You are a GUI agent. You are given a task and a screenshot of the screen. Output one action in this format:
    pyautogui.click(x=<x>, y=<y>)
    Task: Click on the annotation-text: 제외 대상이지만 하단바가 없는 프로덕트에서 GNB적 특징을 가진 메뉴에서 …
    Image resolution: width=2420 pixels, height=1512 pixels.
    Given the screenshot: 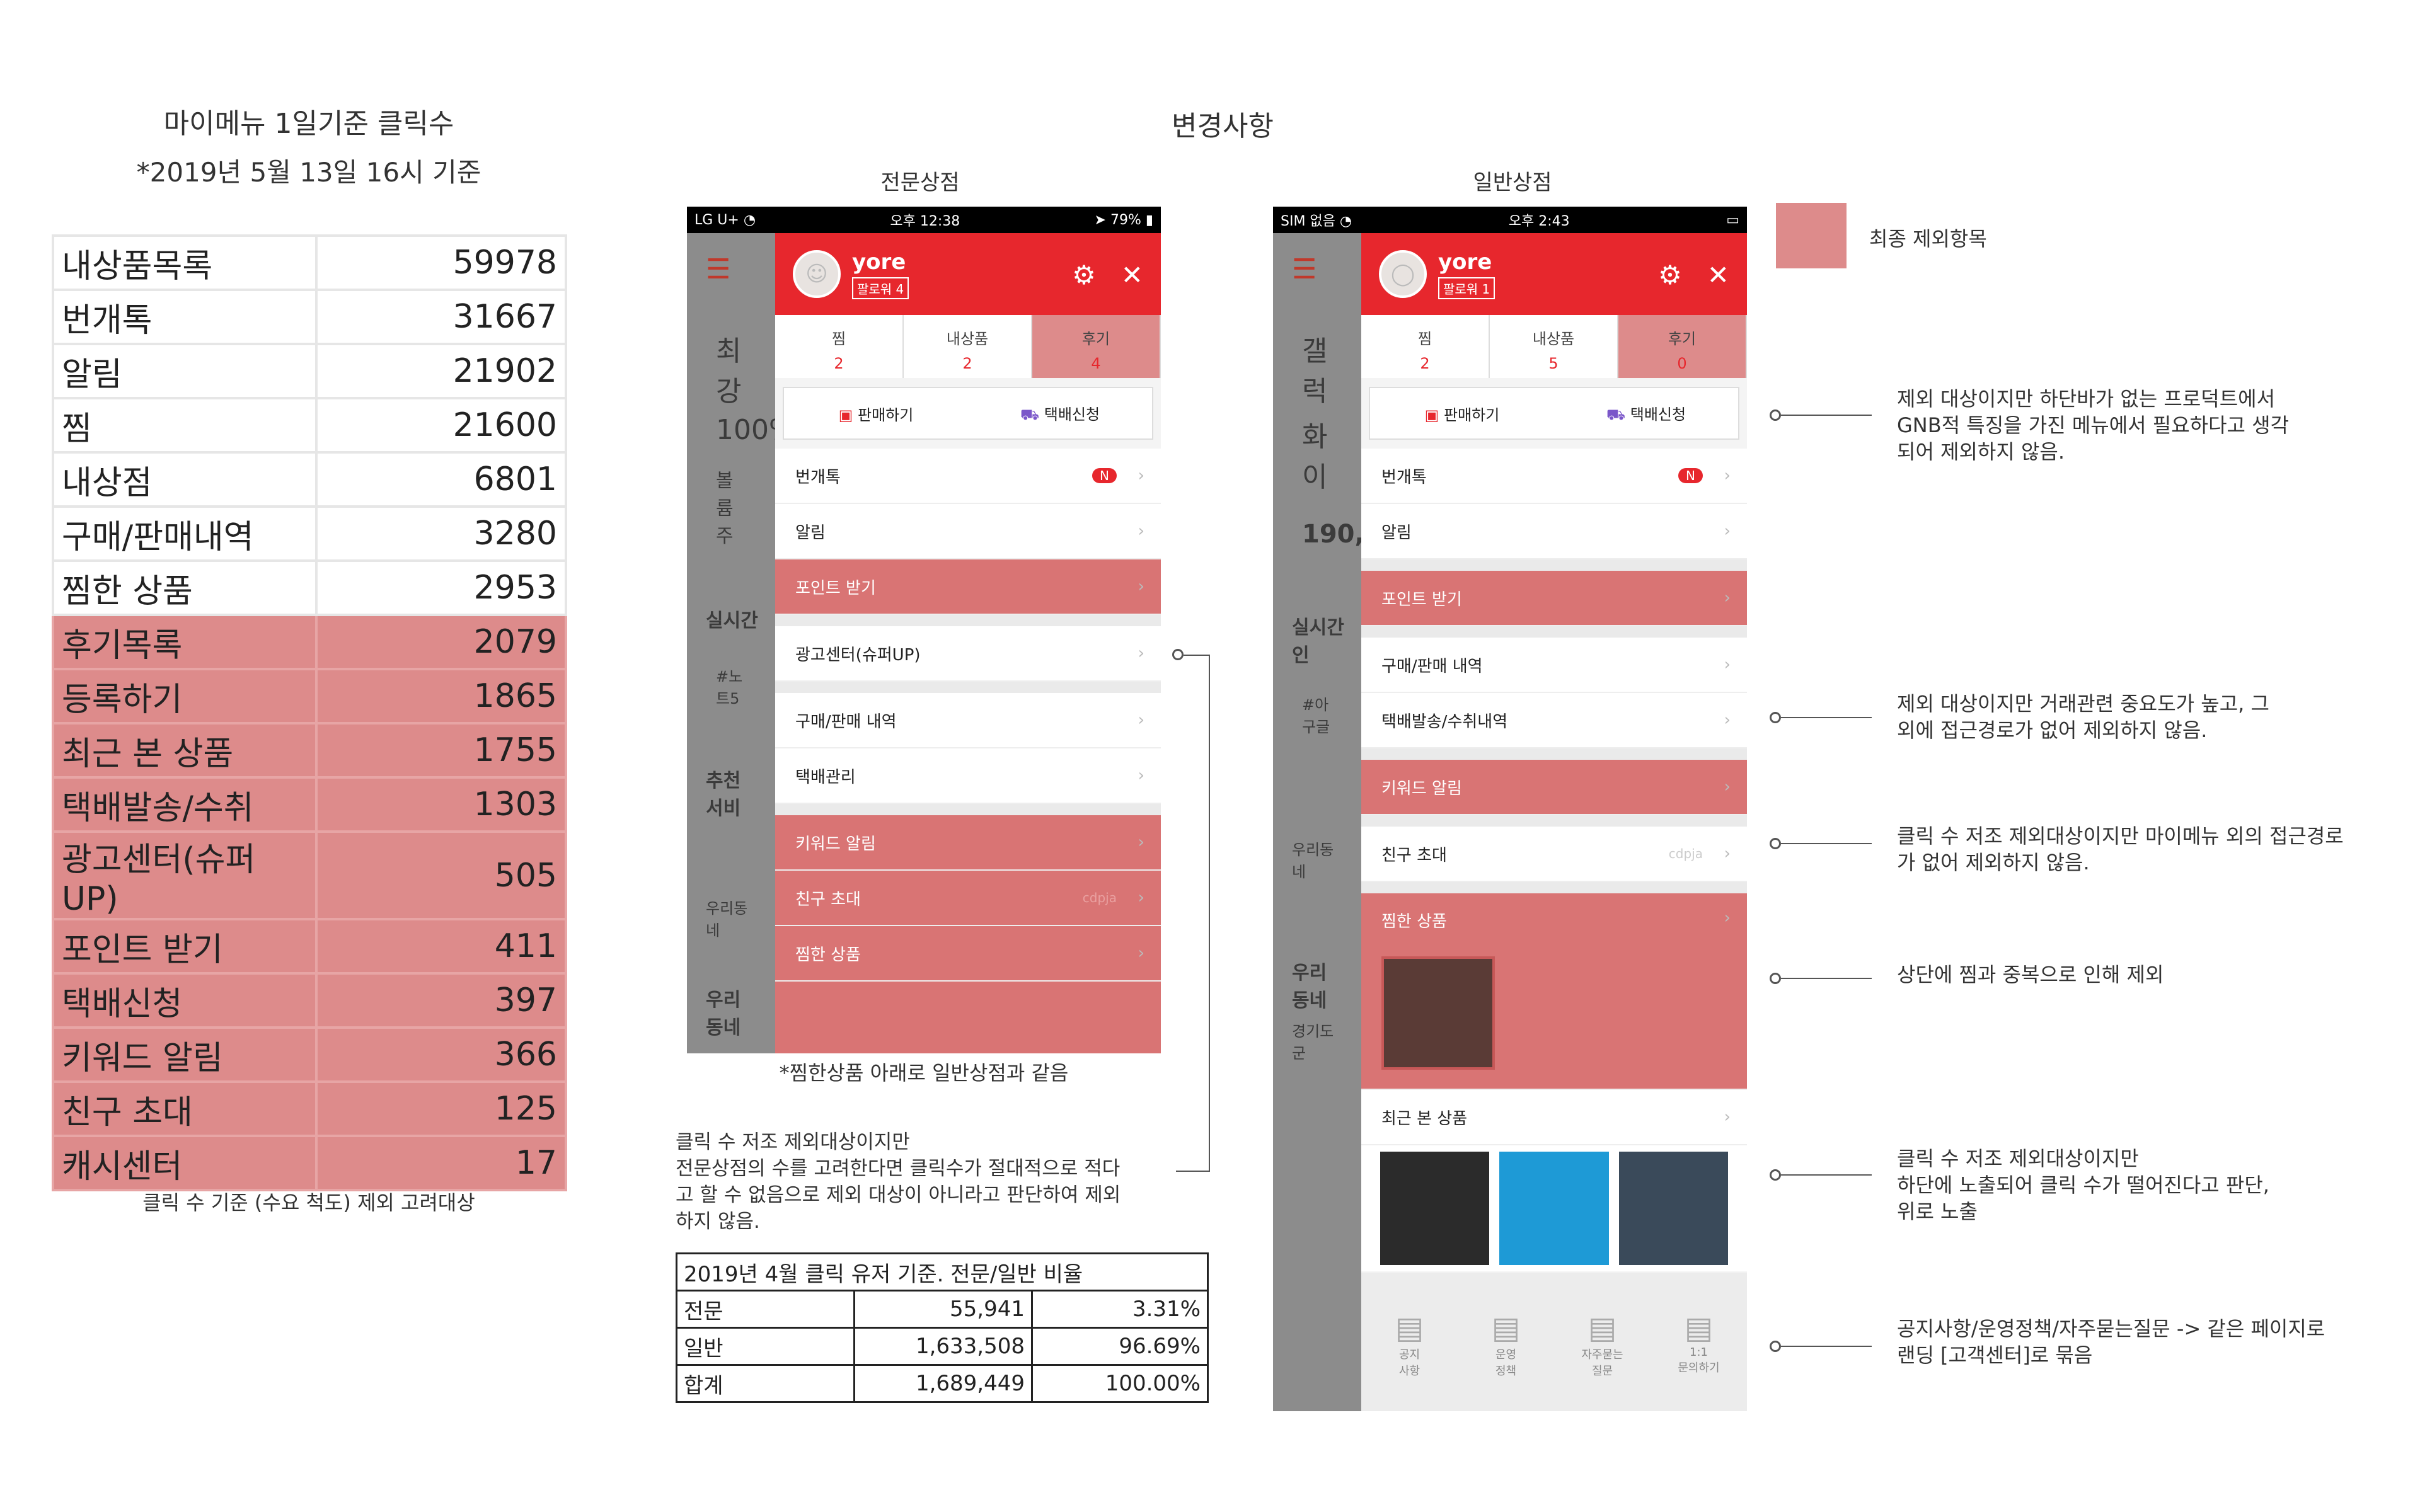 What is the action you would take?
    pyautogui.click(x=2149, y=425)
    